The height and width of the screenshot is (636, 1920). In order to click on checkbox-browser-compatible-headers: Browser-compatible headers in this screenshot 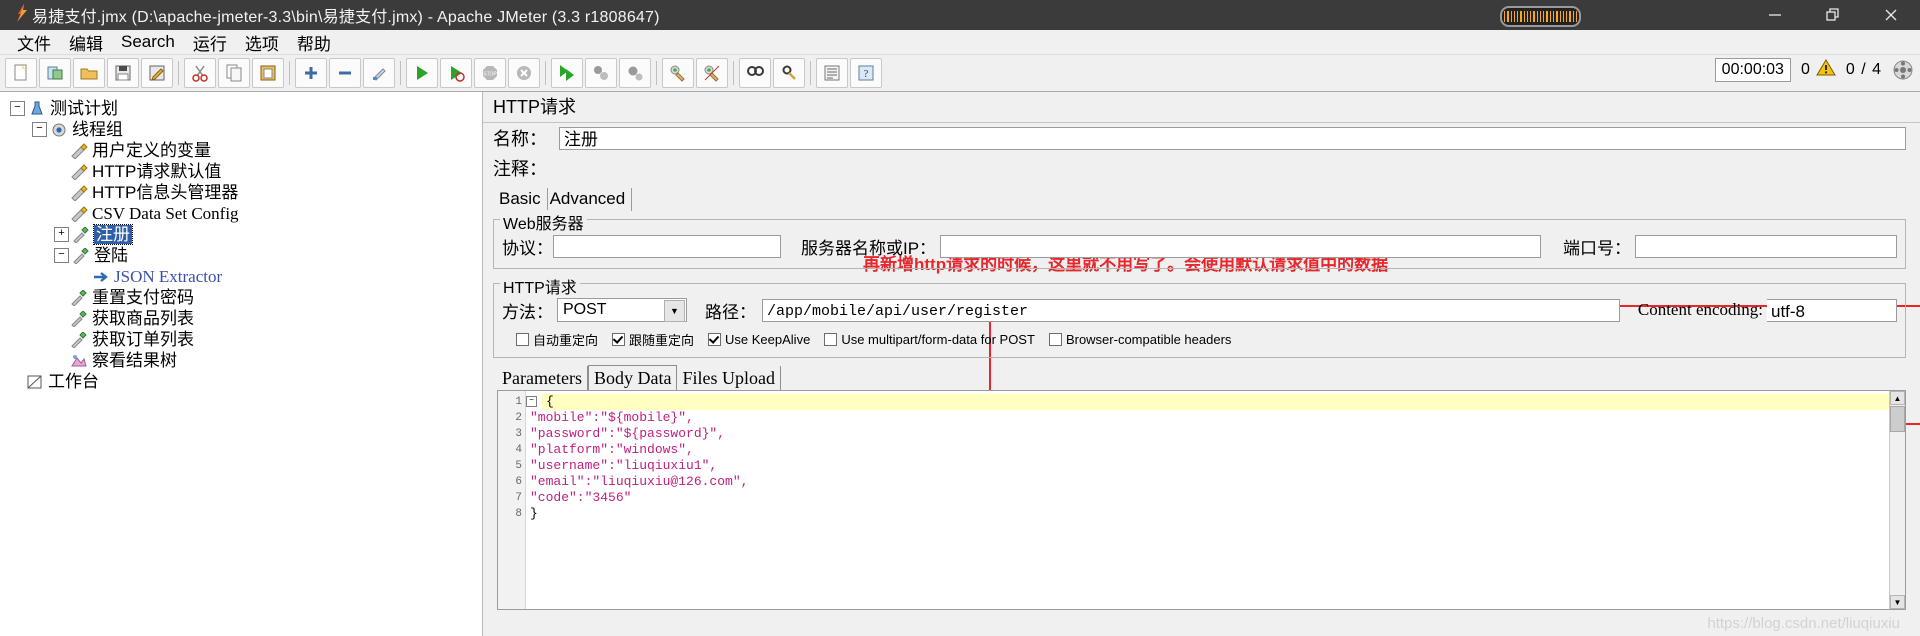, I will do `click(1139, 339)`.